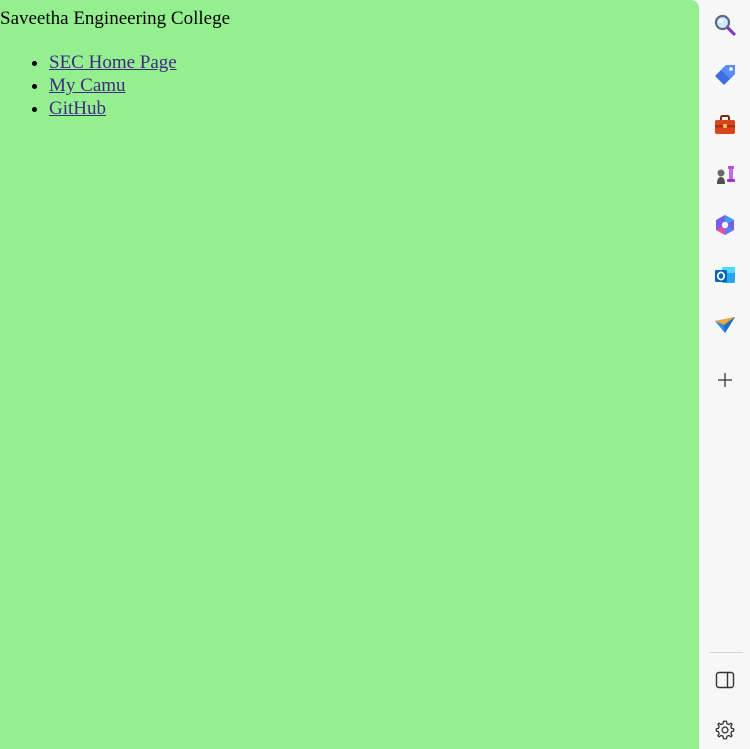 The height and width of the screenshot is (749, 750). I want to click on outlook-icon, so click(725, 275).